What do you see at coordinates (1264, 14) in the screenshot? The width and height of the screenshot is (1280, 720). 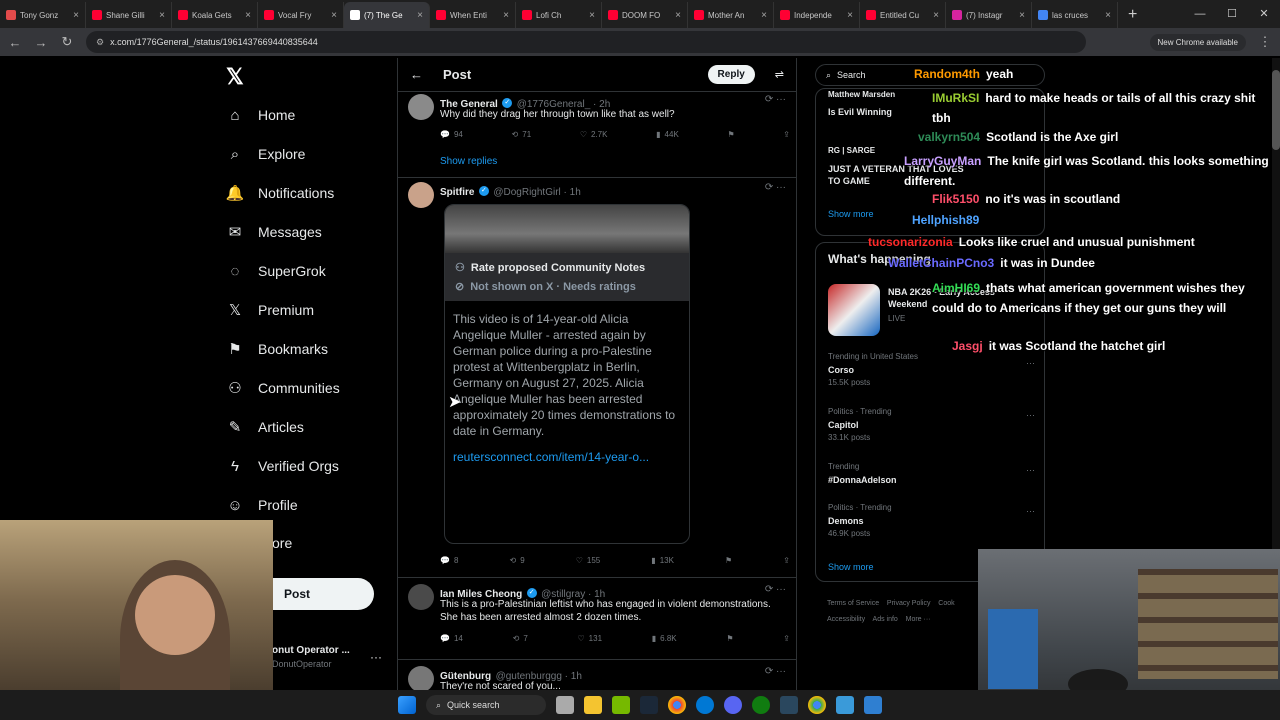 I see `close-icon: ✕` at bounding box center [1264, 14].